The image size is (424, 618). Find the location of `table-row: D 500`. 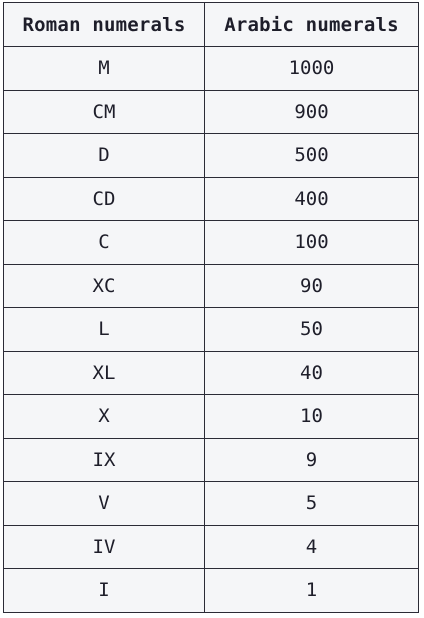

table-row: D 500 is located at coordinates (211, 155).